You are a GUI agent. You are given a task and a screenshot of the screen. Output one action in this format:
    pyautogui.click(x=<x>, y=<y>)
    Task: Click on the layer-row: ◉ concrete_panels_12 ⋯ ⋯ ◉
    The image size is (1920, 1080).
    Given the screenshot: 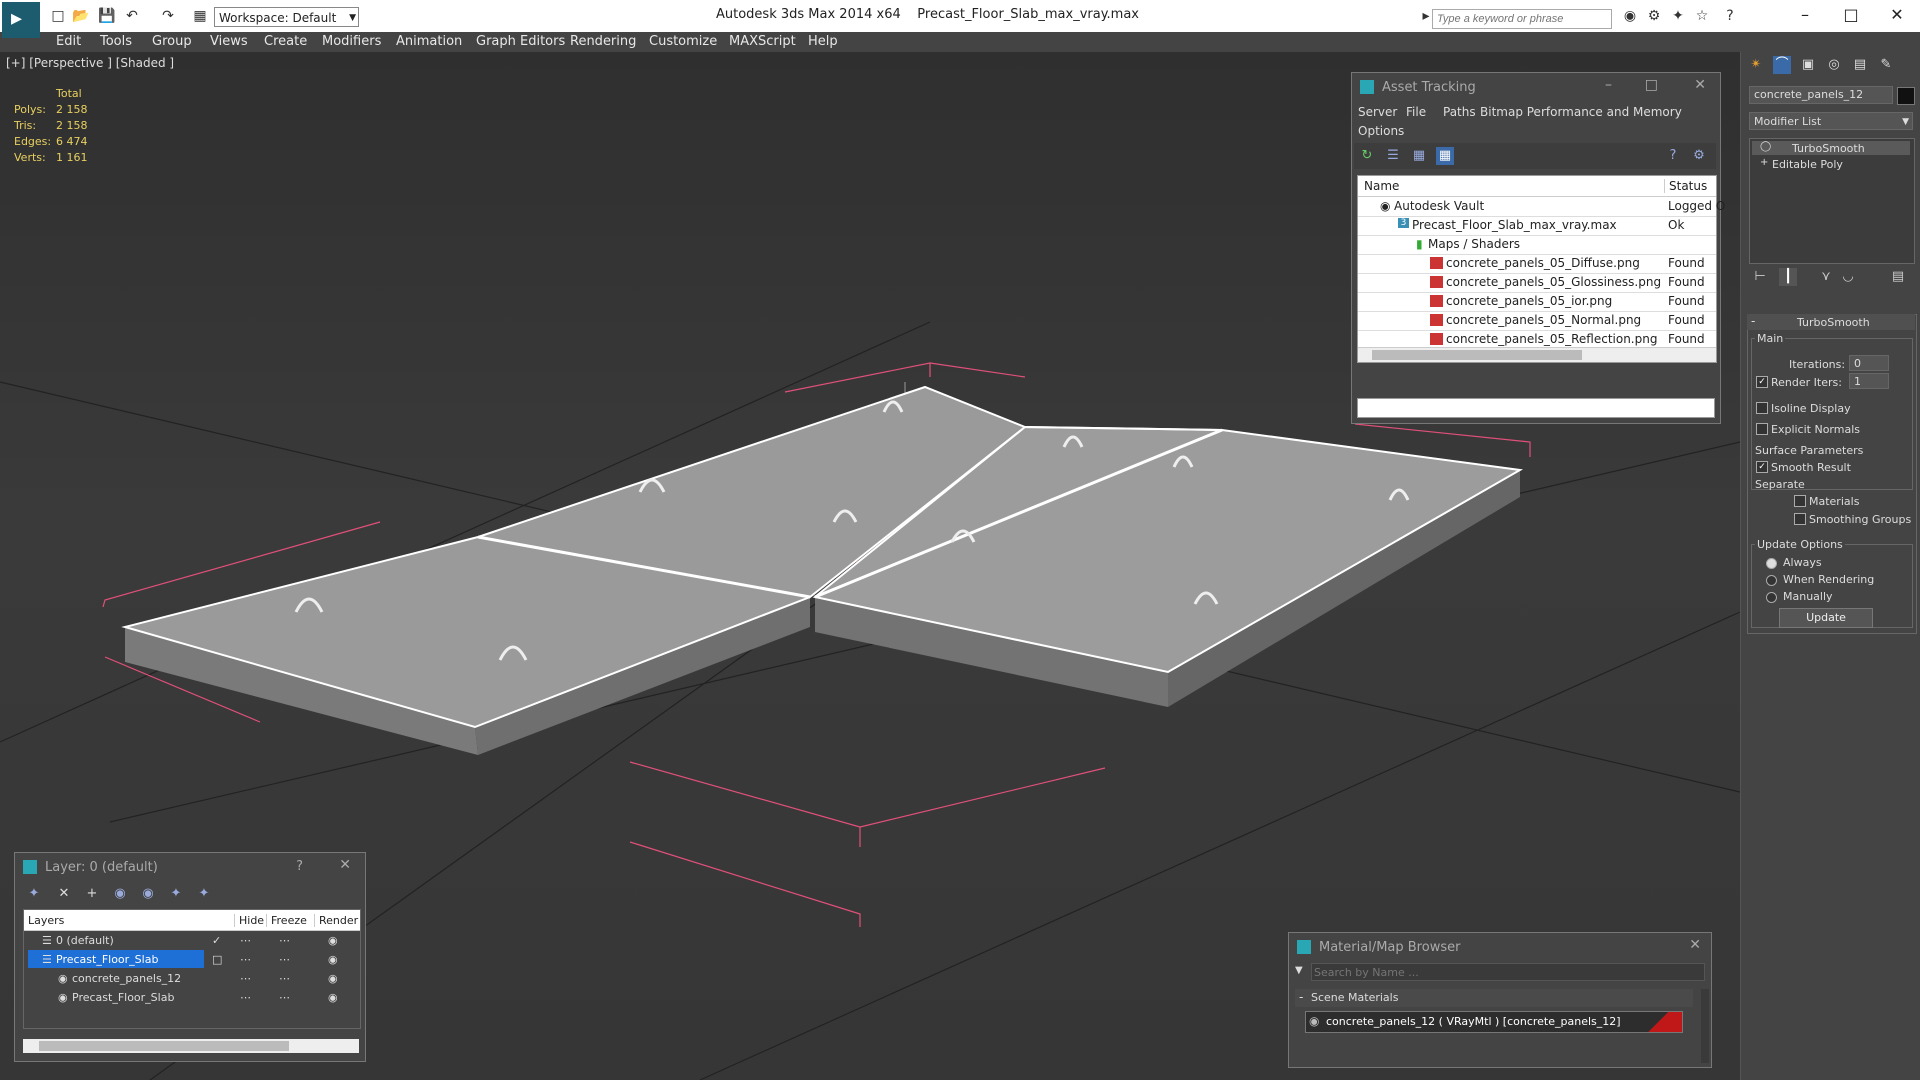 What is the action you would take?
    pyautogui.click(x=192, y=978)
    